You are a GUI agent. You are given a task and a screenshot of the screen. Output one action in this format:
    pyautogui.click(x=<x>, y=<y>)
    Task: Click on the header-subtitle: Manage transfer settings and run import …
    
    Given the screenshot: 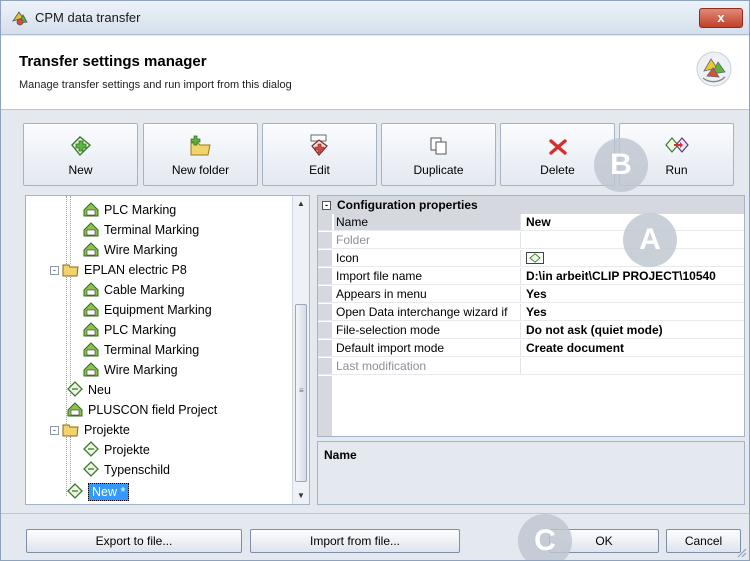 What is the action you would take?
    pyautogui.click(x=155, y=85)
    